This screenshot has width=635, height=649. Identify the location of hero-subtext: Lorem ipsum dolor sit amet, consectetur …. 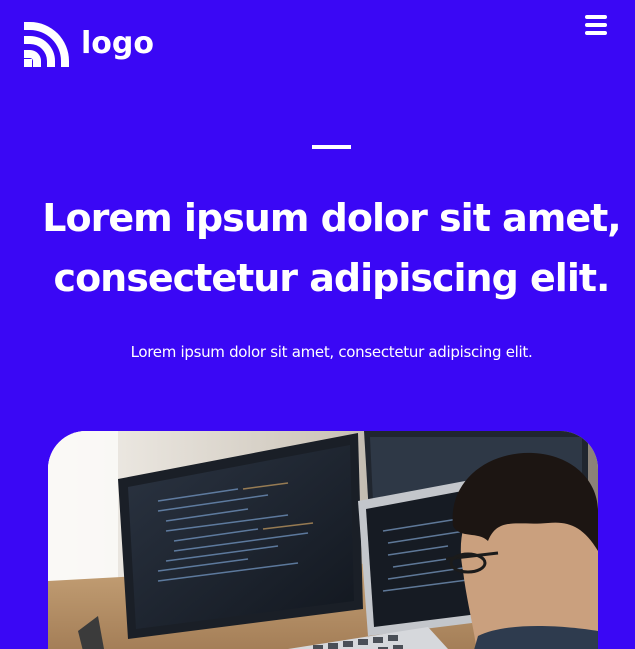
(331, 352).